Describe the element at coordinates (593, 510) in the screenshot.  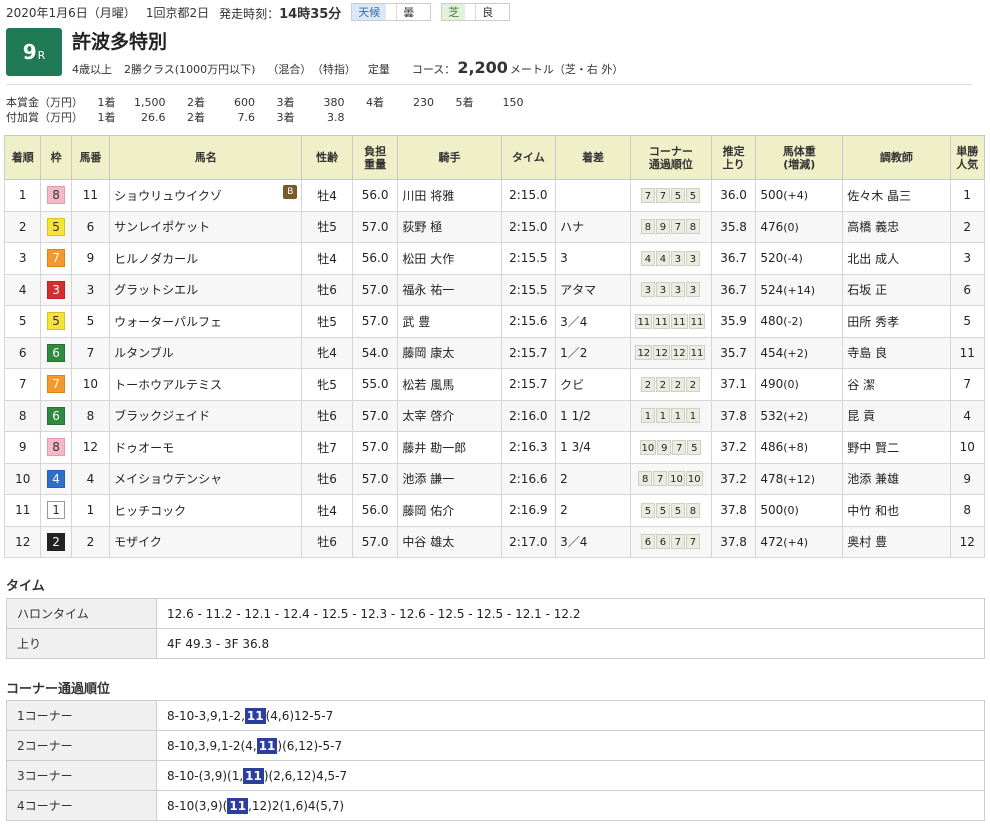
I see `margin: 2` at that location.